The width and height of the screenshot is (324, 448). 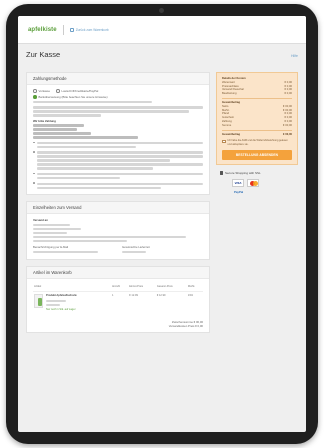 I want to click on col-header: Anzahl, so click(x=119, y=287).